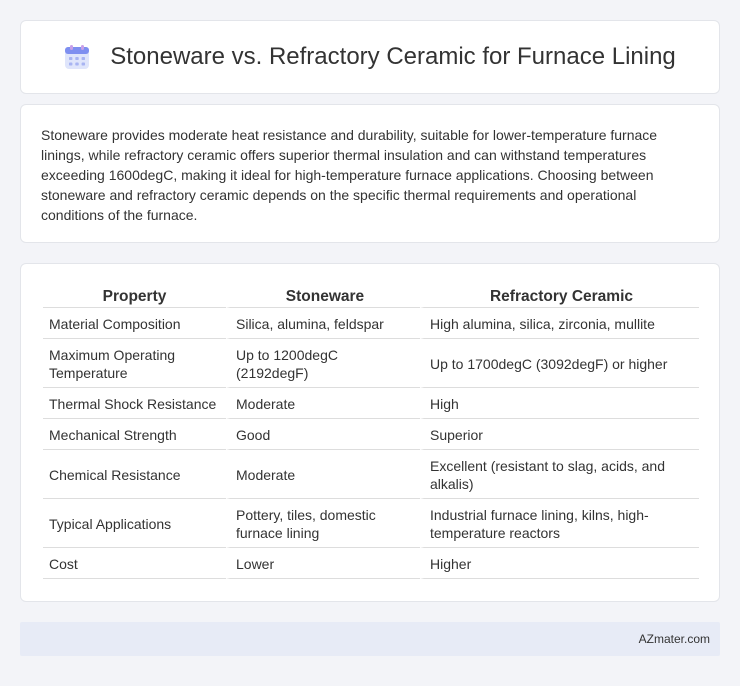  What do you see at coordinates (559, 434) in the screenshot?
I see `table-cell: Superior` at bounding box center [559, 434].